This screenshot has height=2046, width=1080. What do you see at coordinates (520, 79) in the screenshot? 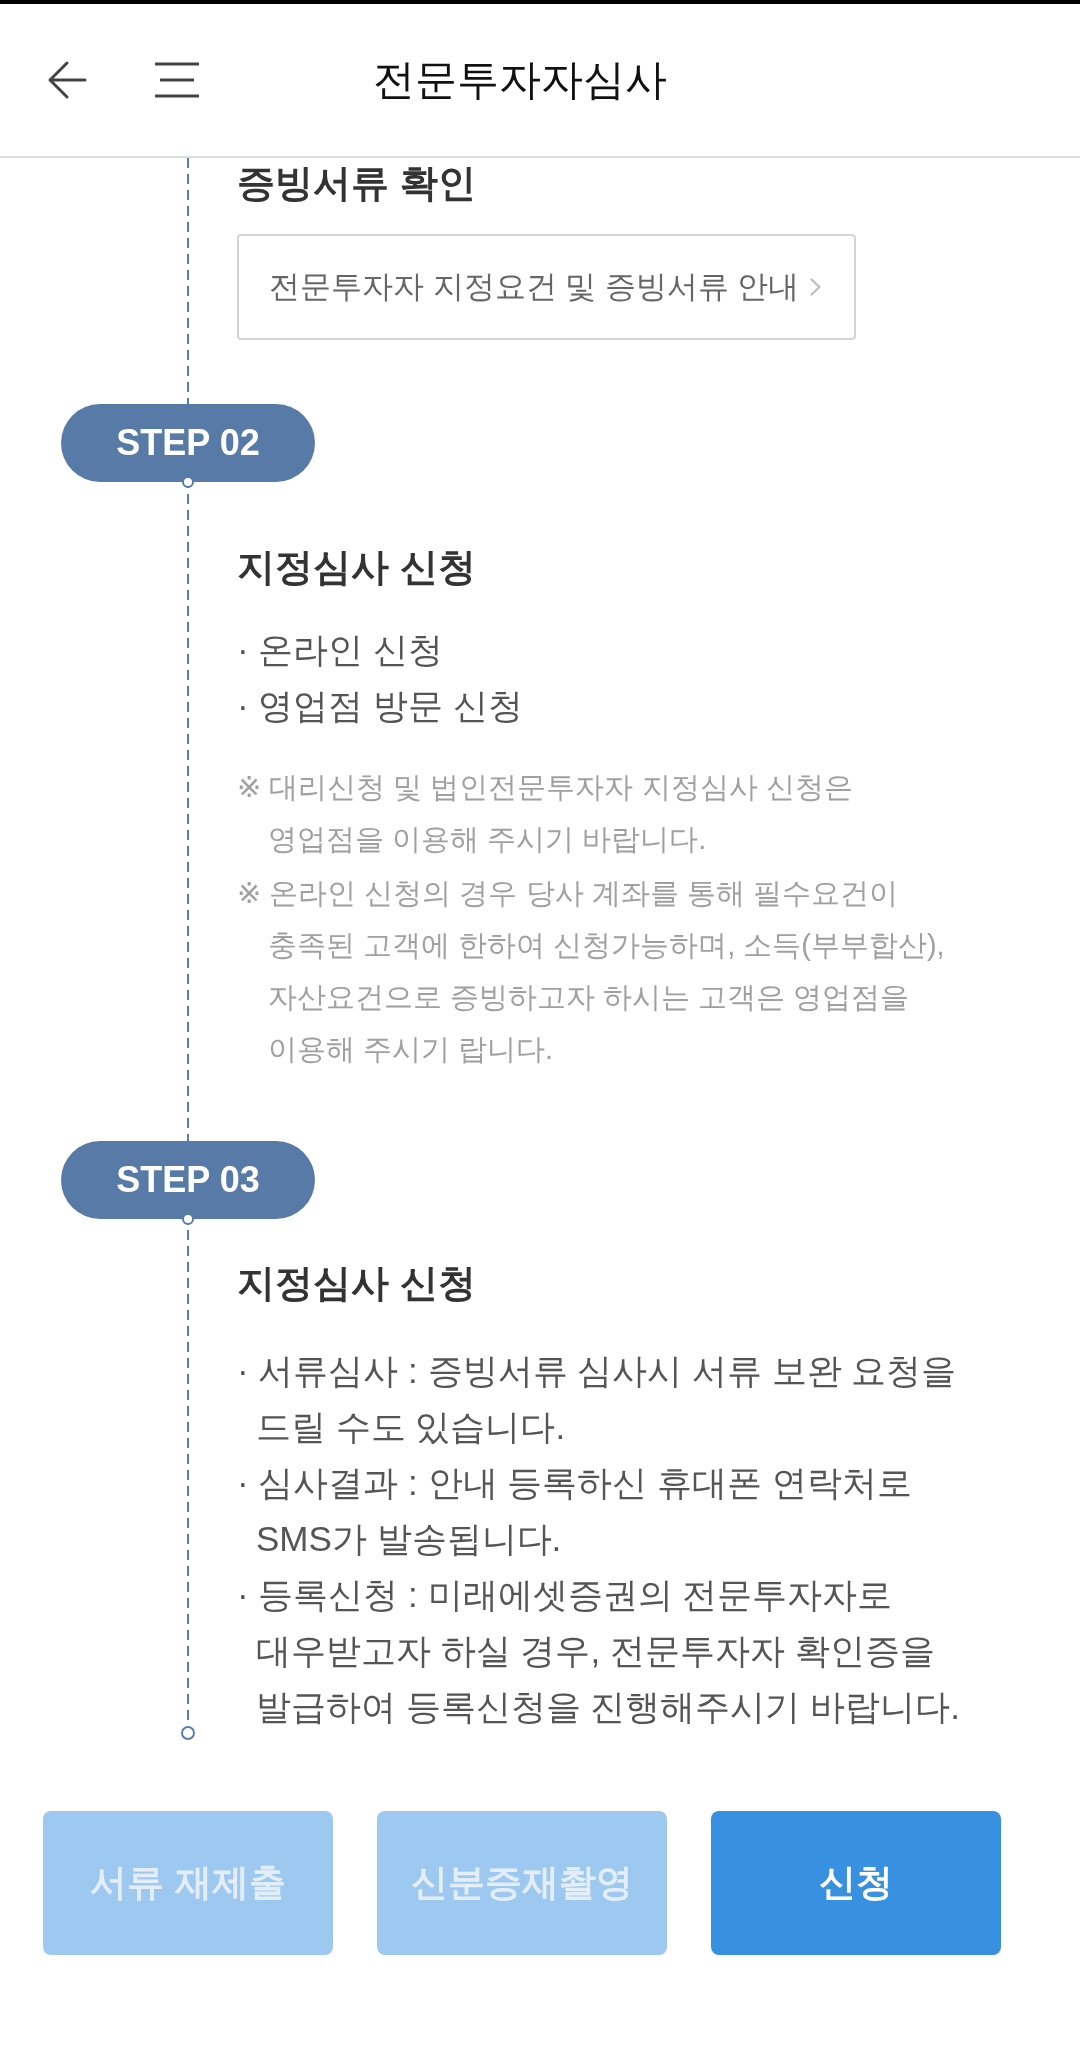
I see `page-title: 전문투자자심사` at bounding box center [520, 79].